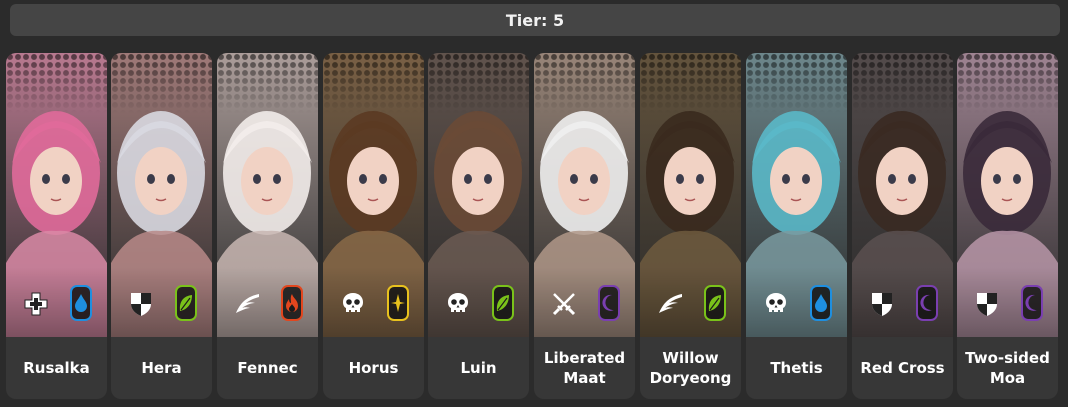 The width and height of the screenshot is (1068, 407). Describe the element at coordinates (902, 368) in the screenshot. I see `character-name: Red Cross` at that location.